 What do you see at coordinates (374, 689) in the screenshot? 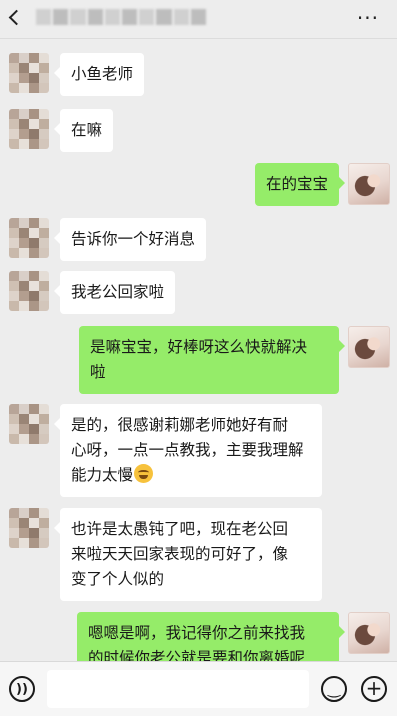
I see `plus-icon: +` at bounding box center [374, 689].